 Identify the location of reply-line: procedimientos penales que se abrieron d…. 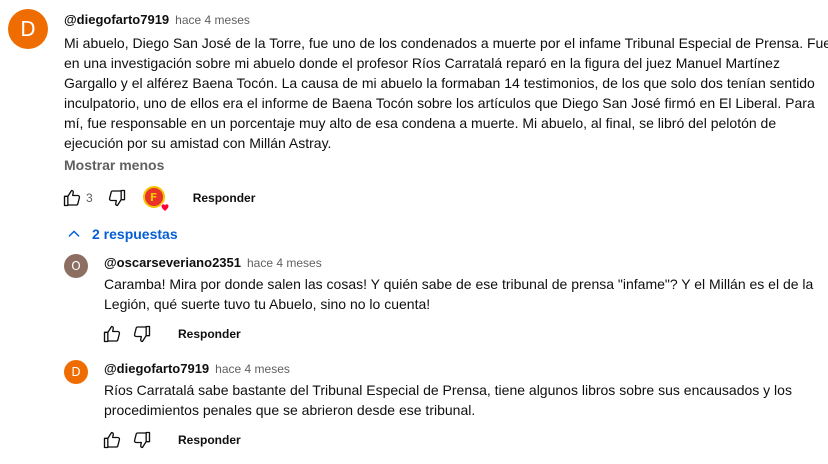
(290, 410).